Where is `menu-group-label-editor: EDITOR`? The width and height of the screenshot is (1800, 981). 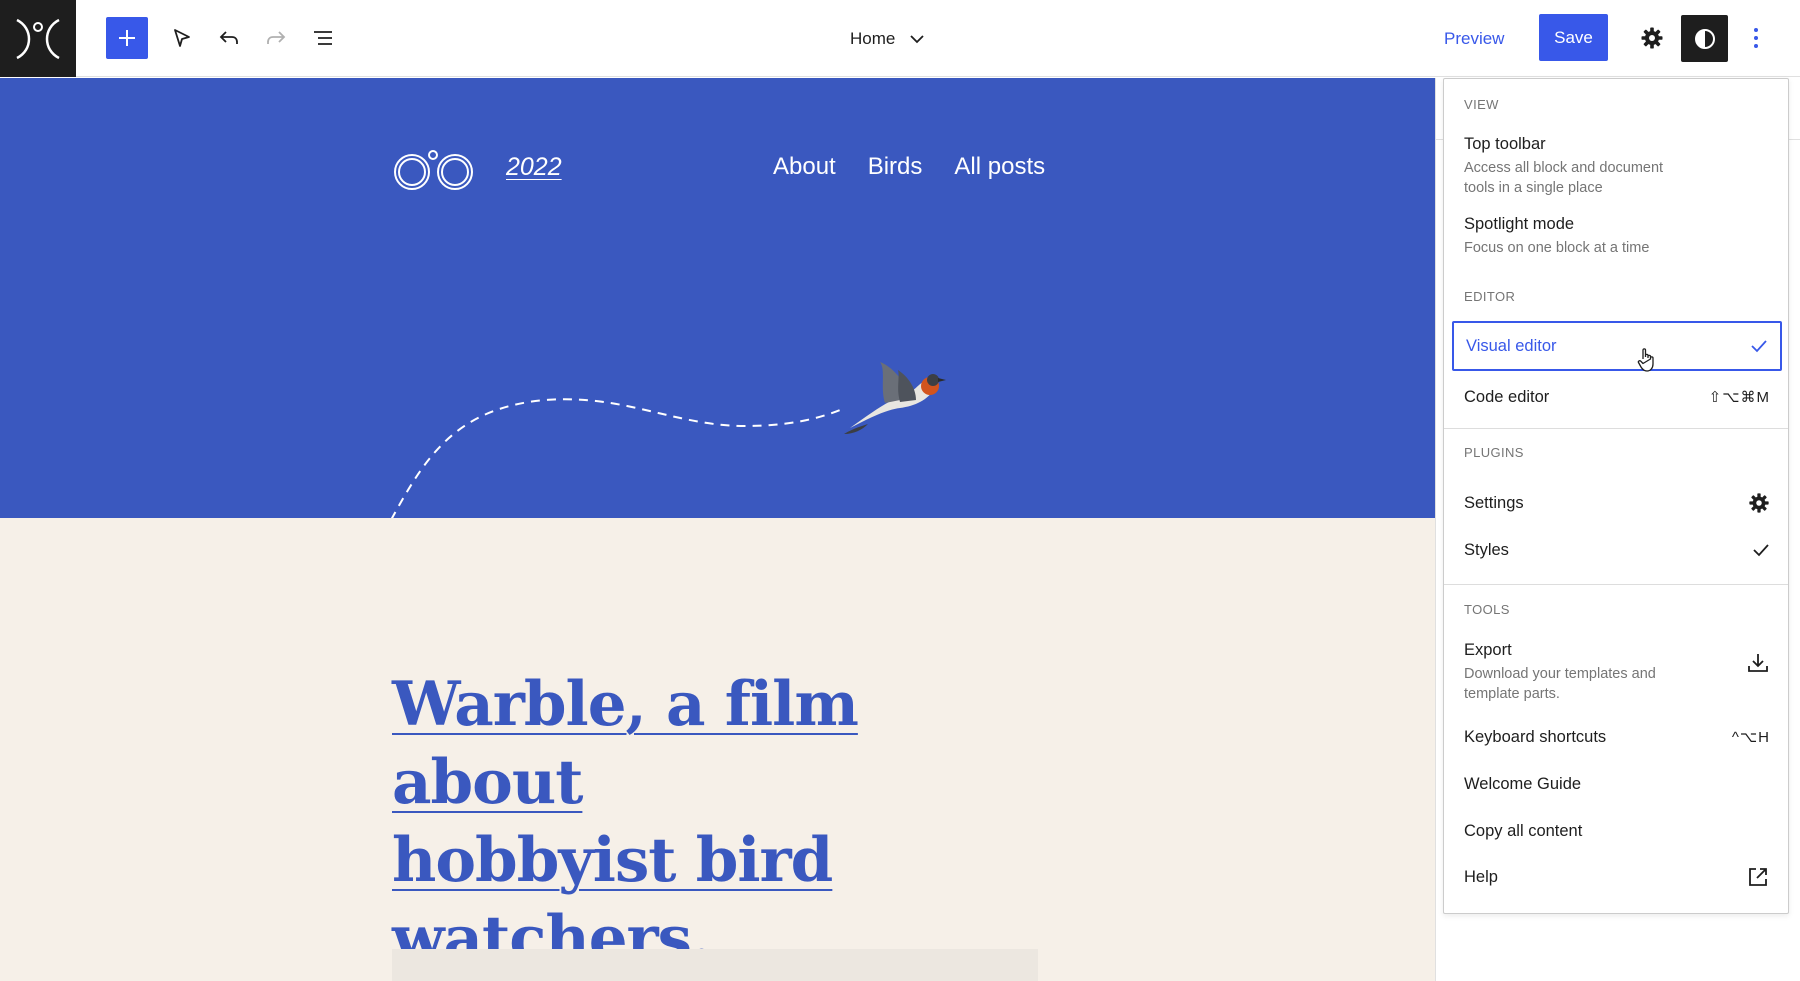 menu-group-label-editor: EDITOR is located at coordinates (1490, 296).